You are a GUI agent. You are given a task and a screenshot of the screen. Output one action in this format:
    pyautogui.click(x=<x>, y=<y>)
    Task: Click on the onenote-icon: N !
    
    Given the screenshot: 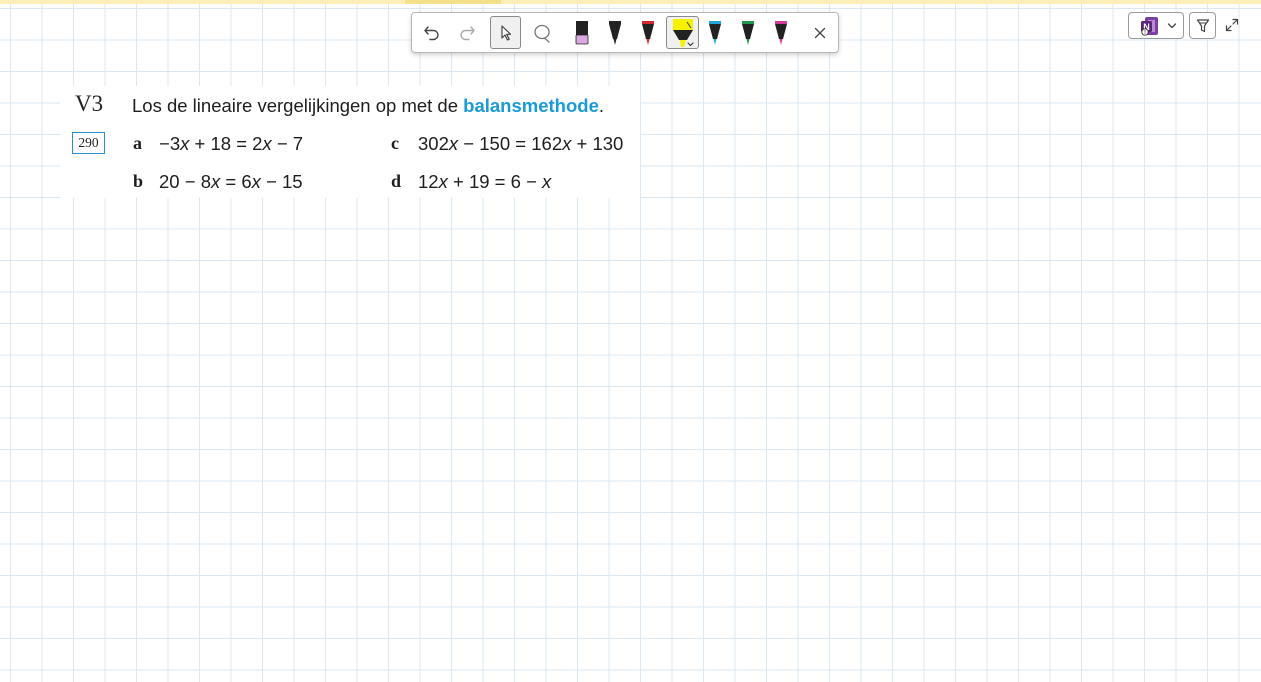 What is the action you would take?
    pyautogui.click(x=1149, y=26)
    